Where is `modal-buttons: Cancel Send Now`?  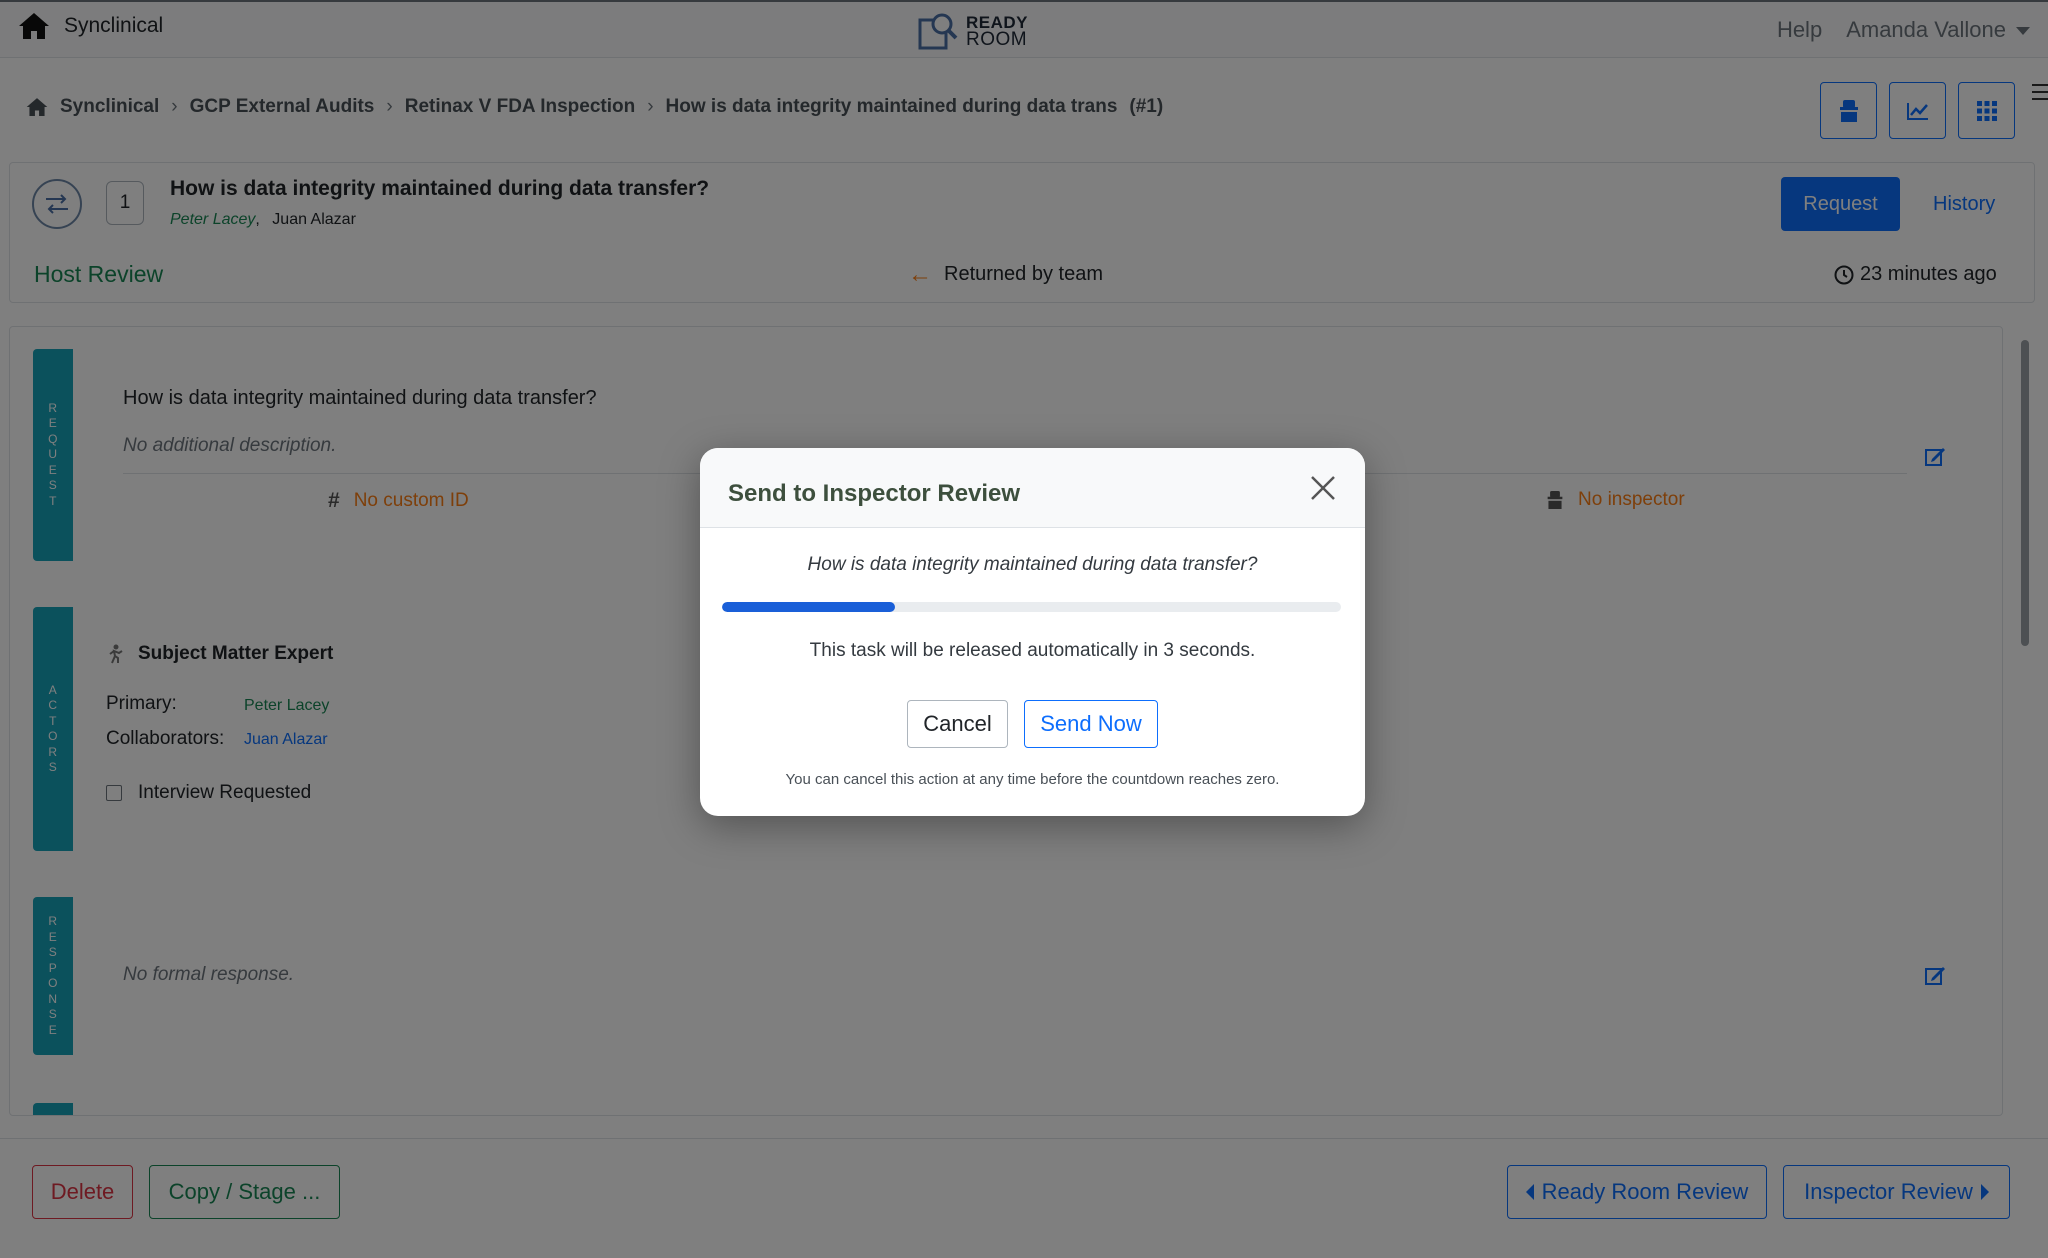
modal-buttons: Cancel Send Now is located at coordinates (1032, 724).